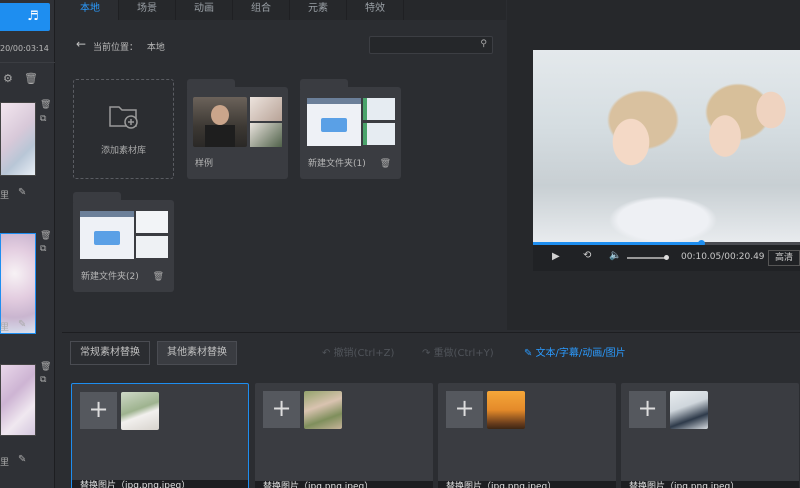 Image resolution: width=800 pixels, height=488 pixels. I want to click on tab-combo: 组合, so click(261, 10).